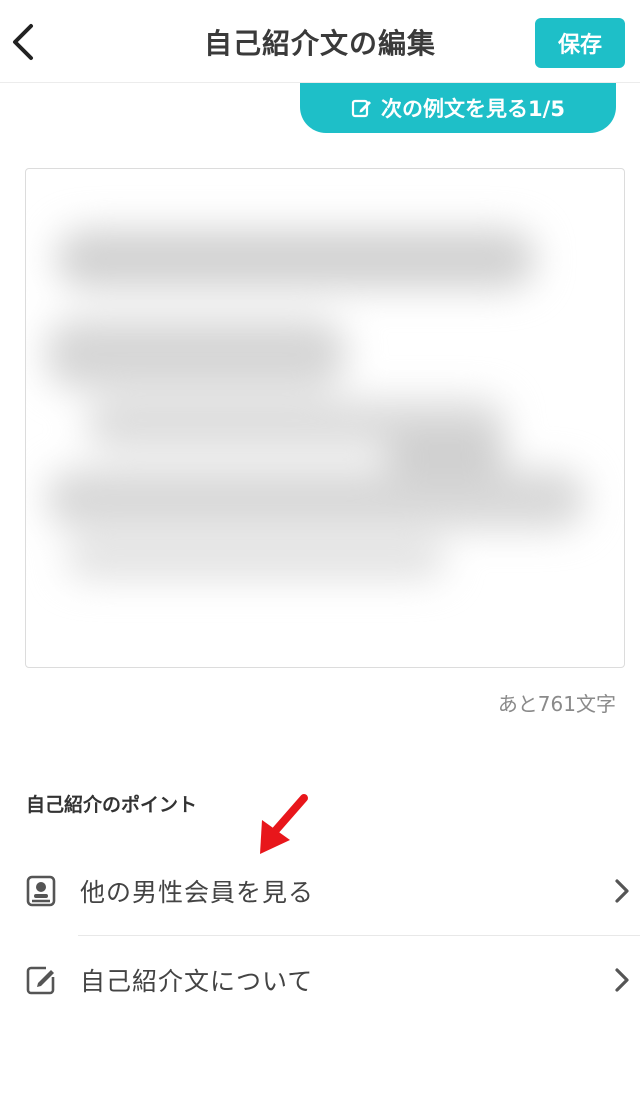 The height and width of the screenshot is (1112, 640). I want to click on list-item-about-self-intro: 自己紹介文について, so click(320, 980).